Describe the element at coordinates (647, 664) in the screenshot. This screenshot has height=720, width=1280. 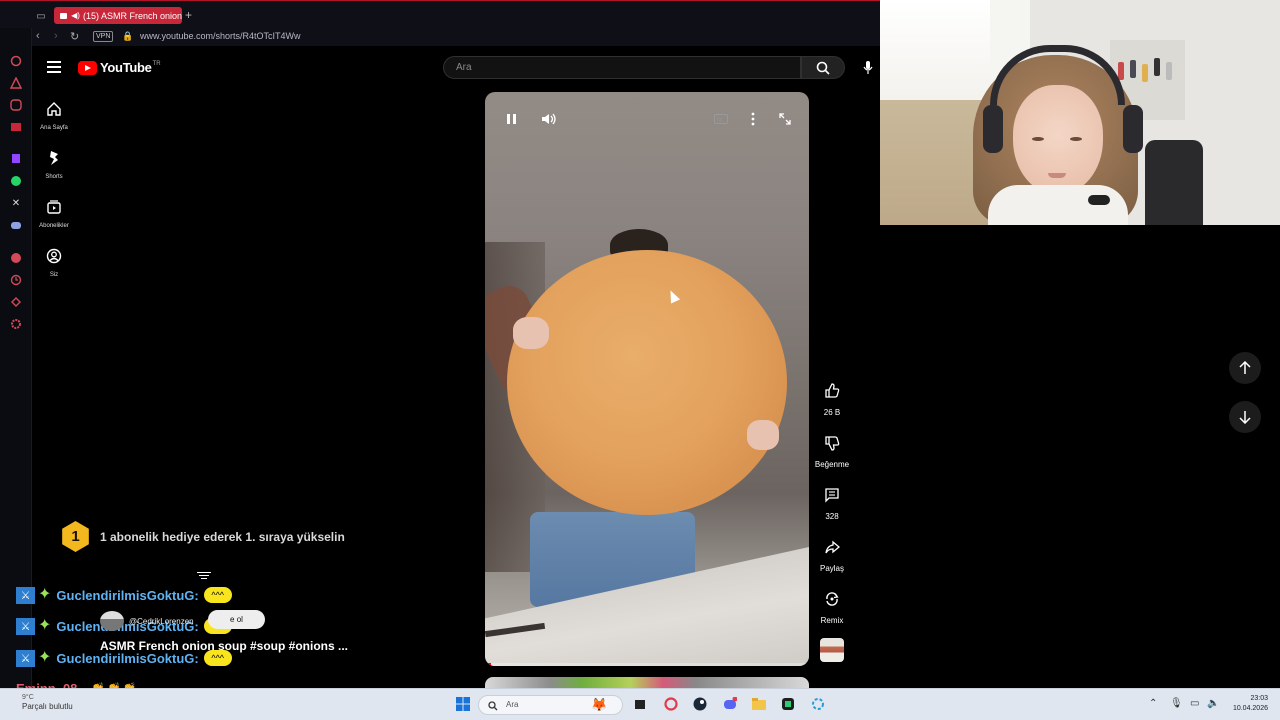
I see `video-progress-bar` at that location.